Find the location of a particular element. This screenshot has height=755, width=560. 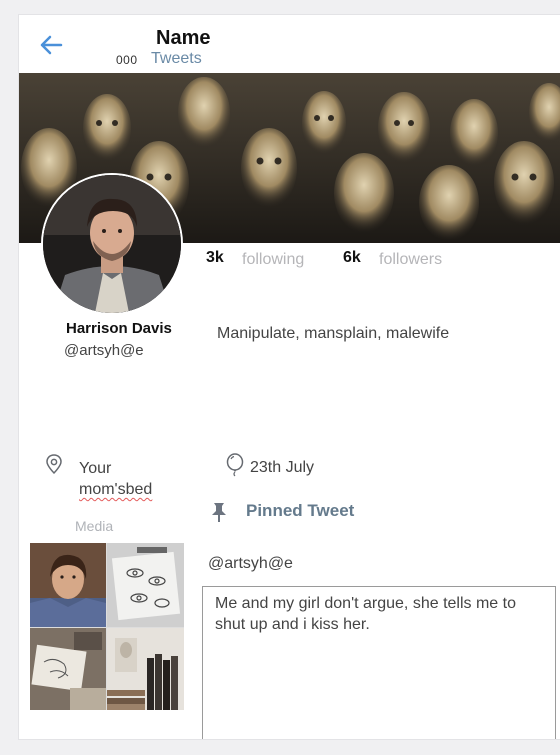

location-text: Your mom'sbed is located at coordinates (129, 479).